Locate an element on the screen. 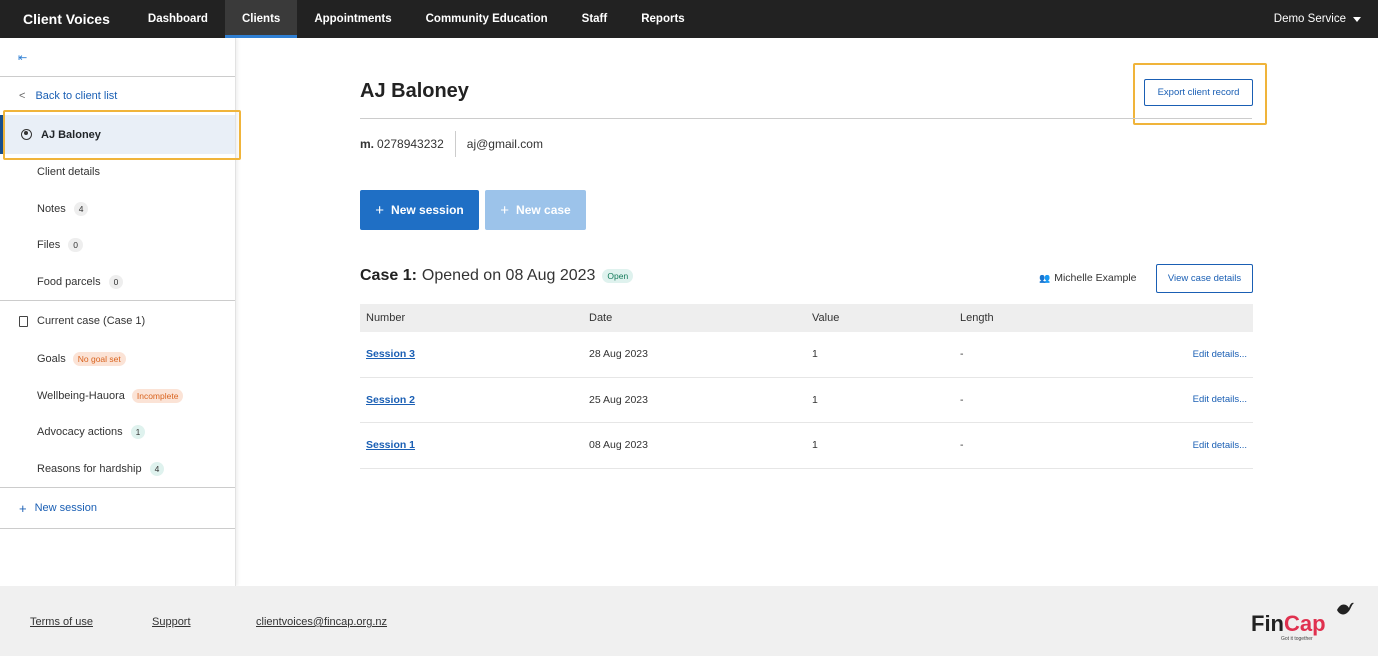 This screenshot has height=656, width=1378. new-case-button: + New case is located at coordinates (535, 210).